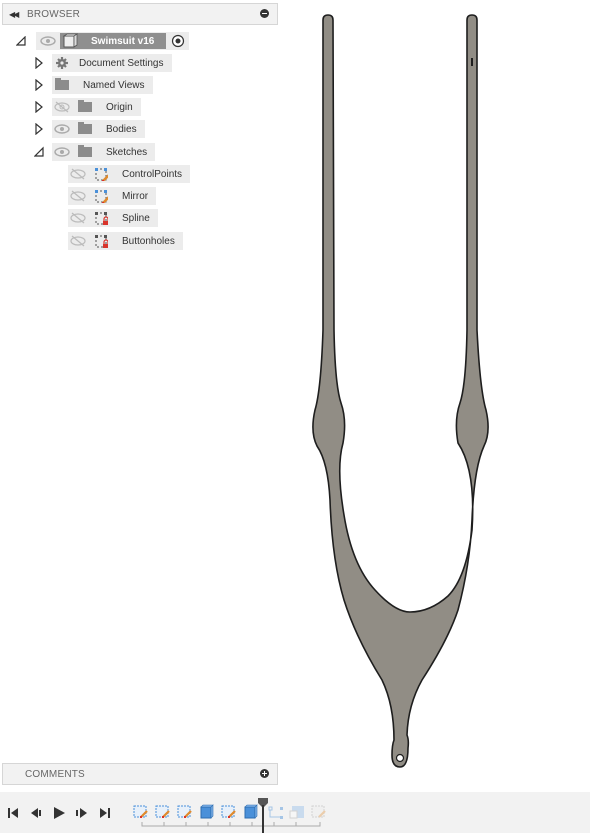  I want to click on timeline-bar, so click(295, 812).